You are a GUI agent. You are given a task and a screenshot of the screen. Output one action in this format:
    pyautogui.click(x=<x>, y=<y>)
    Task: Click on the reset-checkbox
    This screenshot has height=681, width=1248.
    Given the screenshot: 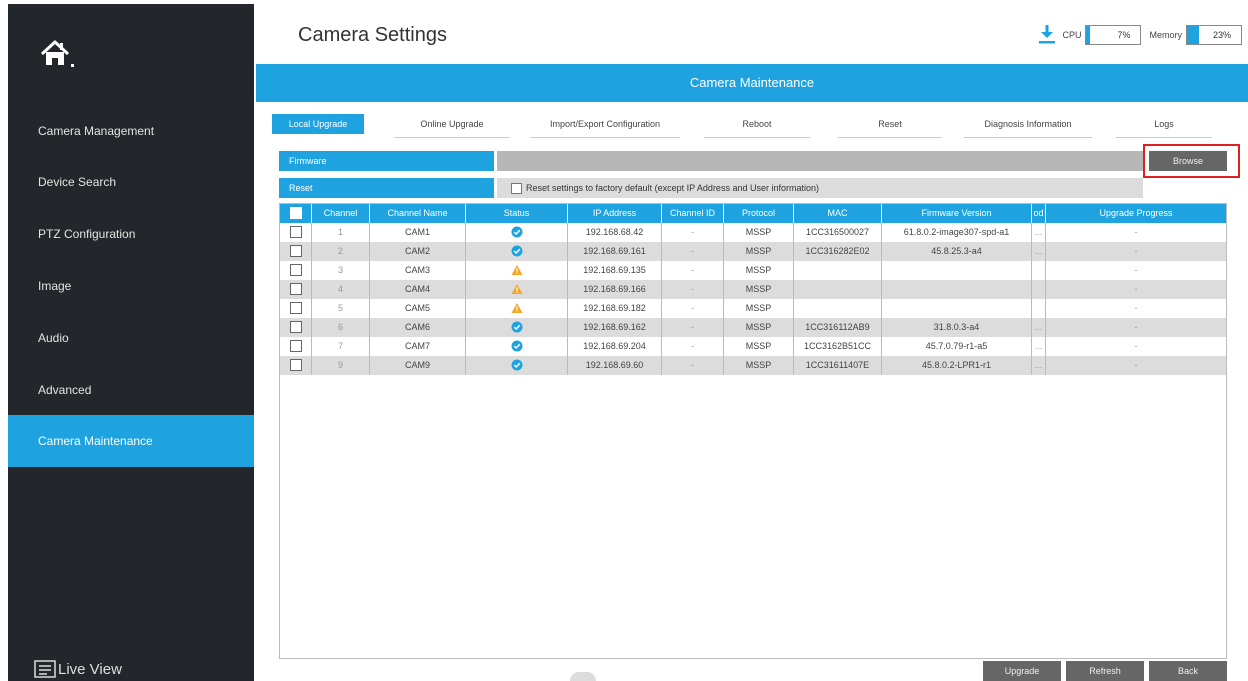 What is the action you would take?
    pyautogui.click(x=516, y=188)
    